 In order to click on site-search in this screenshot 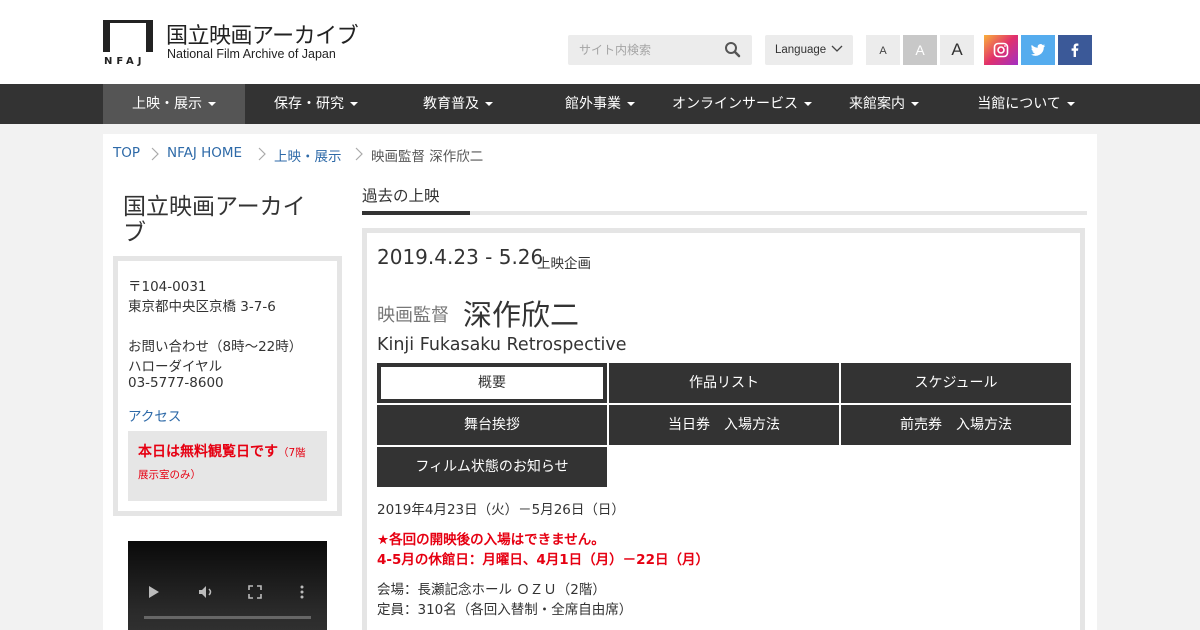, I will do `click(660, 50)`.